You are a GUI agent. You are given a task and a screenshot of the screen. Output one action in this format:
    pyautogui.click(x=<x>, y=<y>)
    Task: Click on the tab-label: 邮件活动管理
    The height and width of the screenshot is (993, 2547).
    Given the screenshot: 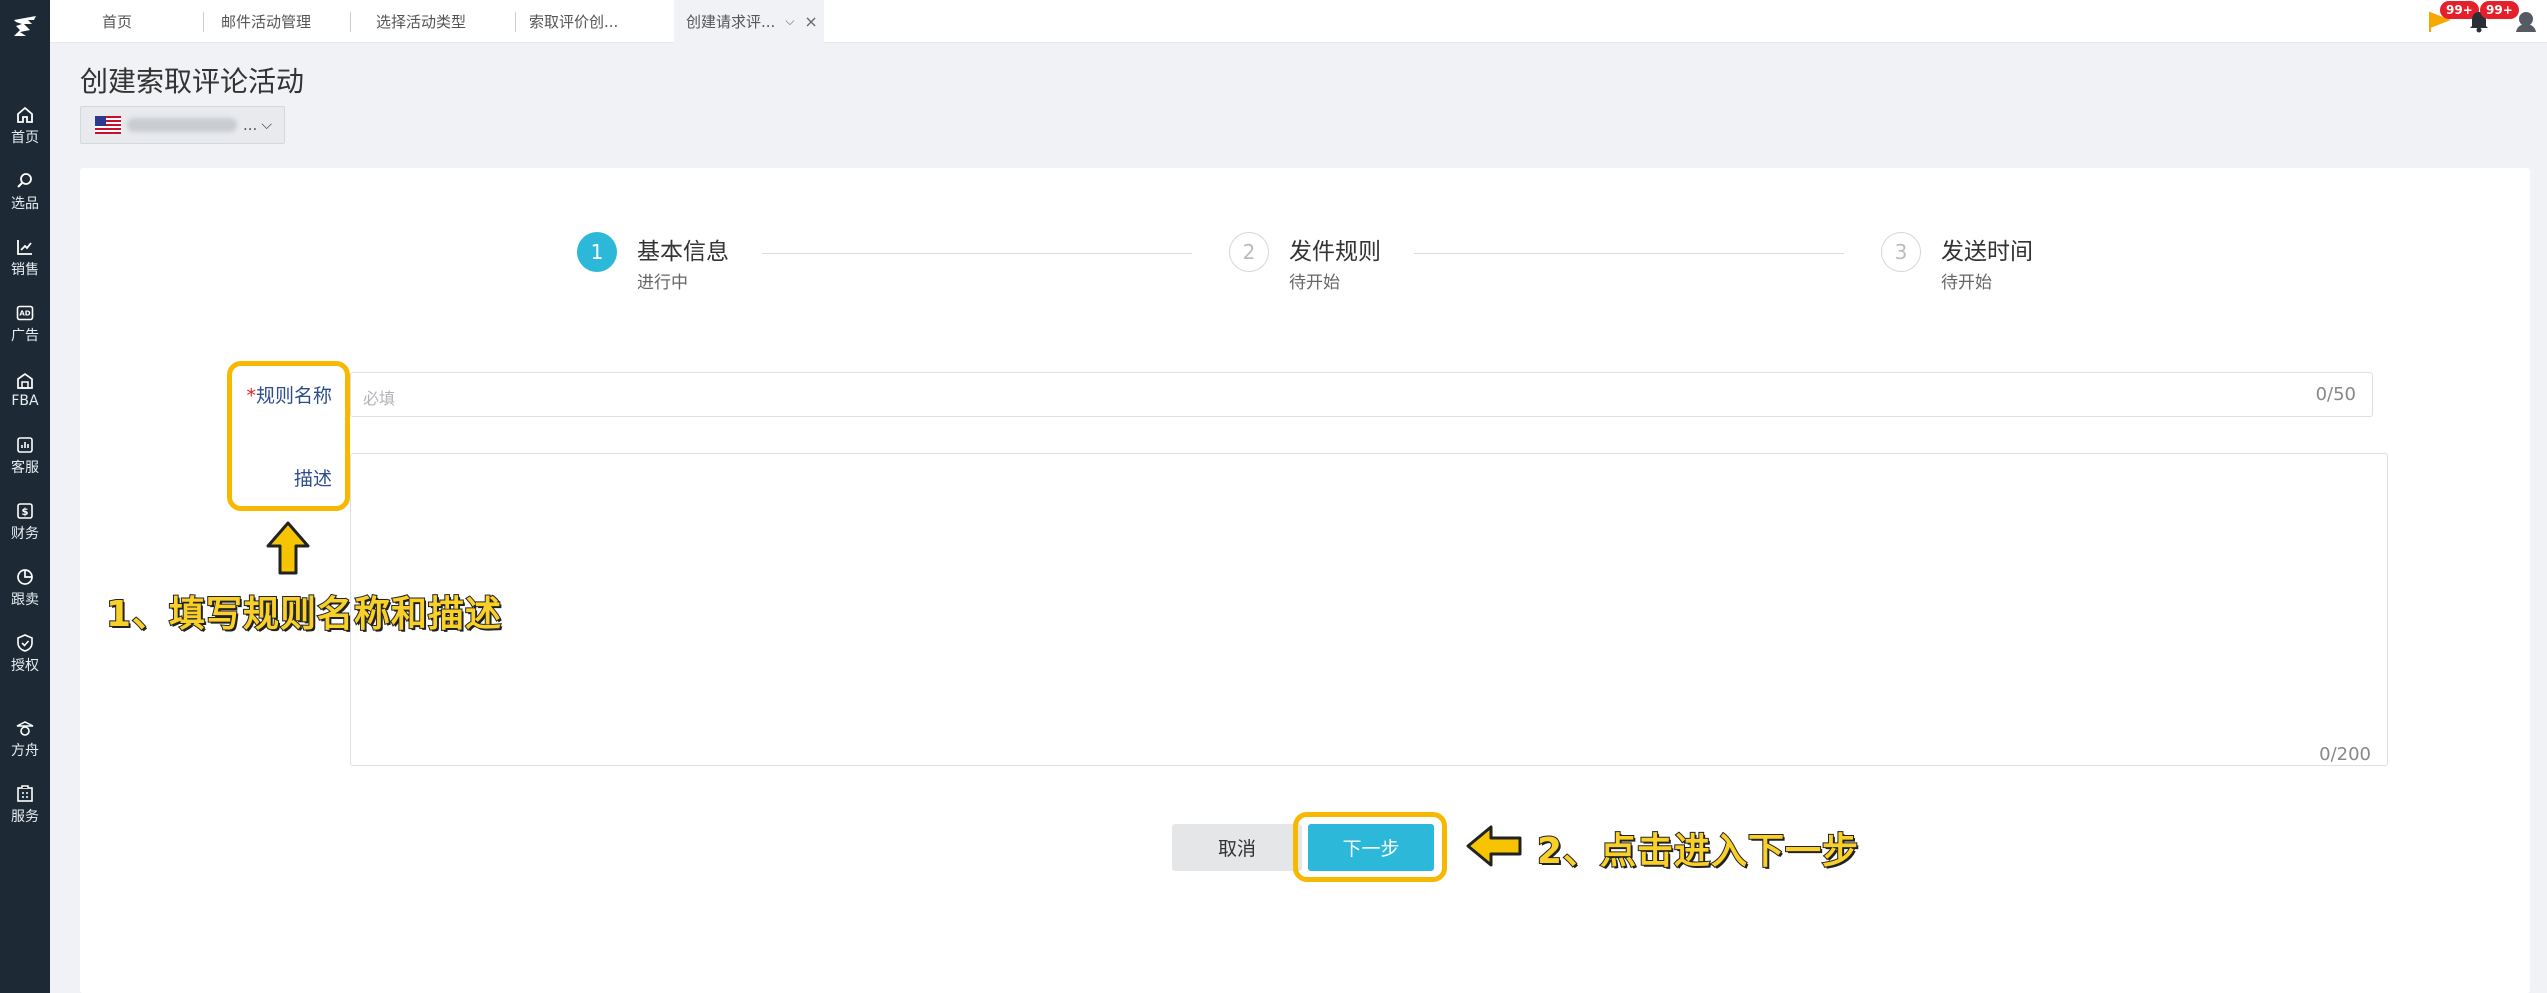 What is the action you would take?
    pyautogui.click(x=266, y=22)
    